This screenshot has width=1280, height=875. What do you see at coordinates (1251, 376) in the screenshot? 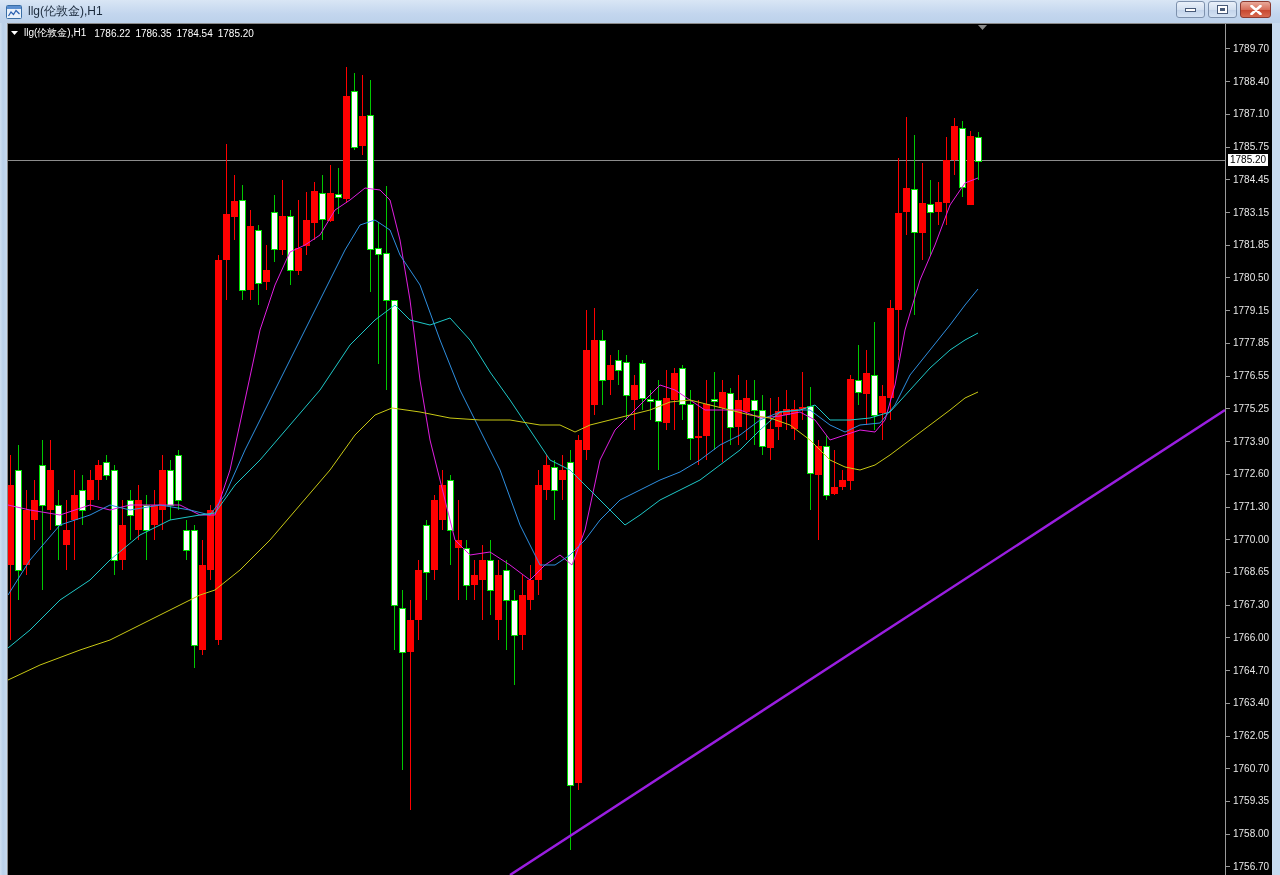
I see `axis-label: 1776.55` at bounding box center [1251, 376].